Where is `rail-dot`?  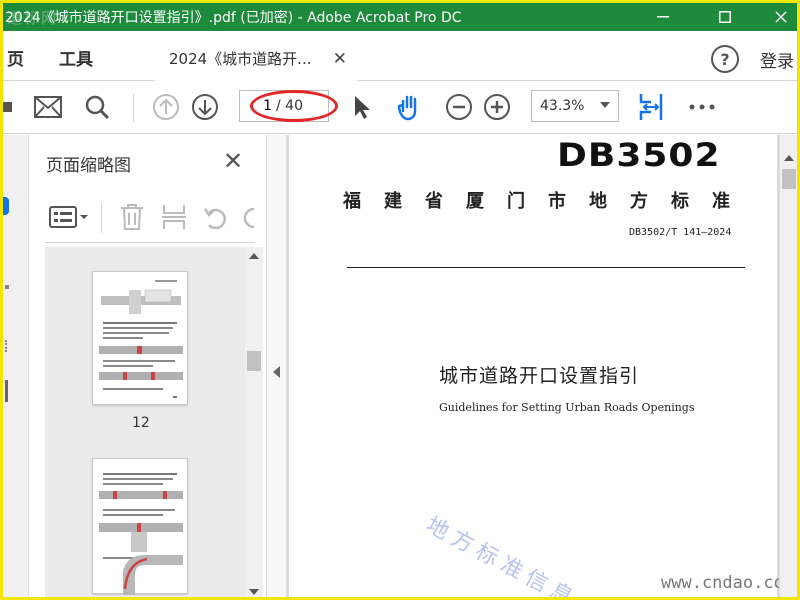
rail-dot is located at coordinates (7, 287).